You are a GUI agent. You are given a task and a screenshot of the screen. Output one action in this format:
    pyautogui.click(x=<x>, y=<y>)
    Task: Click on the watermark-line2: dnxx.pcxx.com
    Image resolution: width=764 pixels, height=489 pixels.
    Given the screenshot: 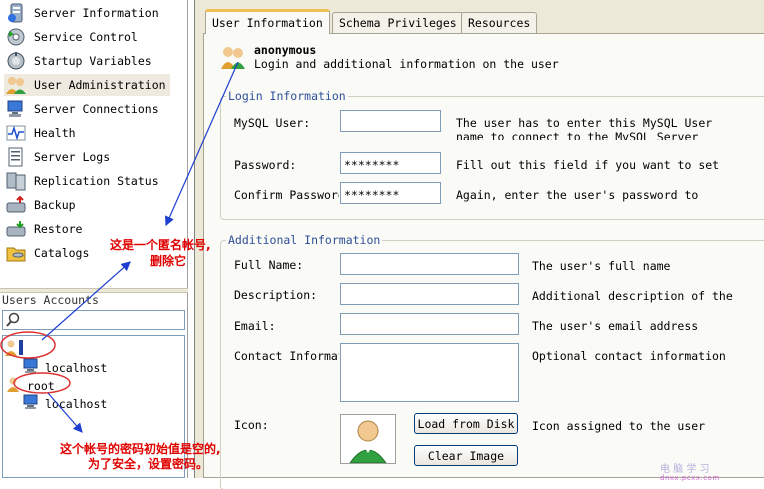 What is the action you would take?
    pyautogui.click(x=690, y=478)
    